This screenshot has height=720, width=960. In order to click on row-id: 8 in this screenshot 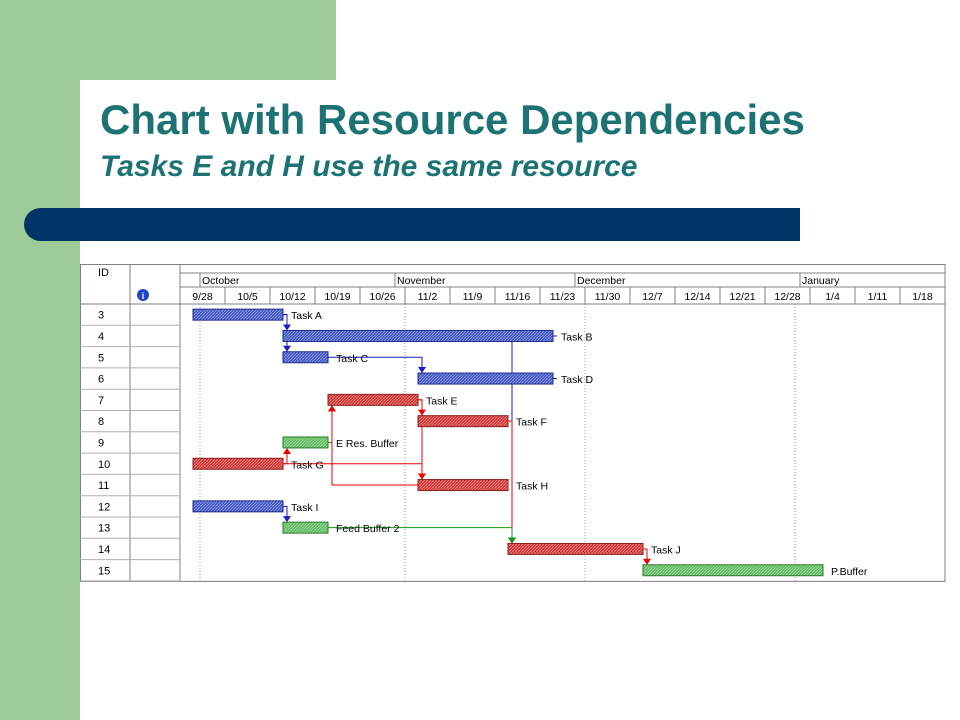, I will do `click(101, 422)`.